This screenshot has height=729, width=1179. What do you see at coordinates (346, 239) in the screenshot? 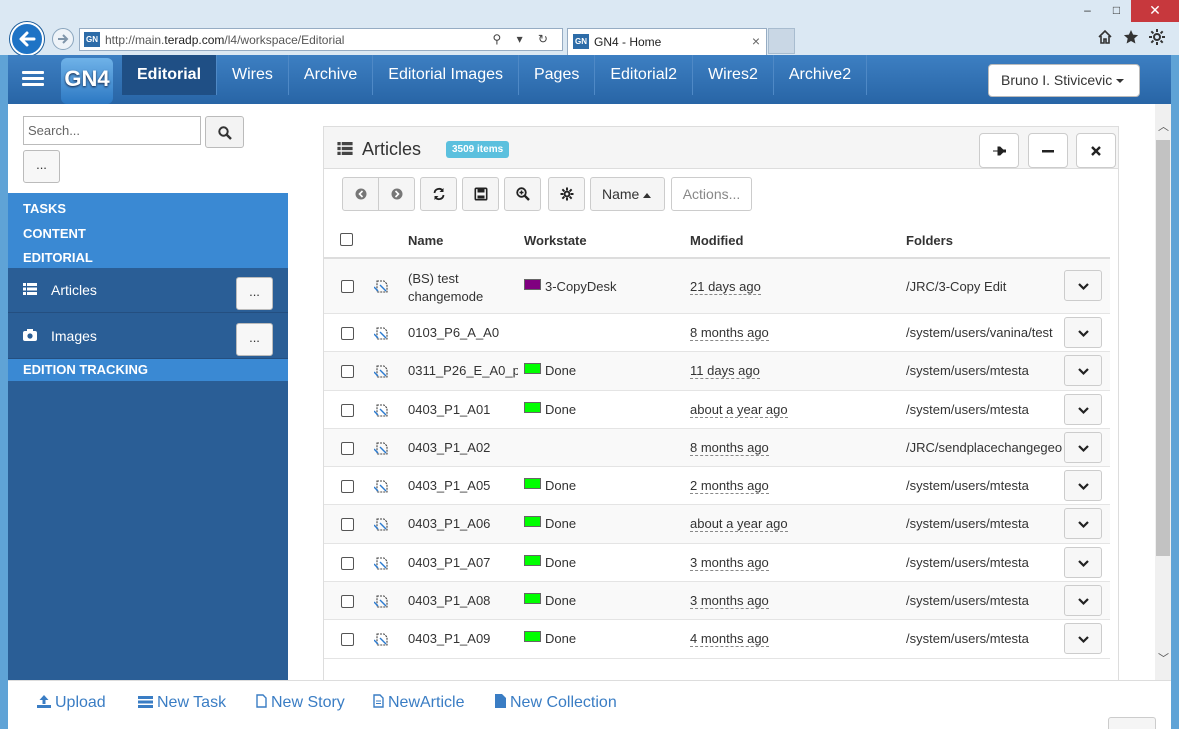
I see `select-all-checkbox` at bounding box center [346, 239].